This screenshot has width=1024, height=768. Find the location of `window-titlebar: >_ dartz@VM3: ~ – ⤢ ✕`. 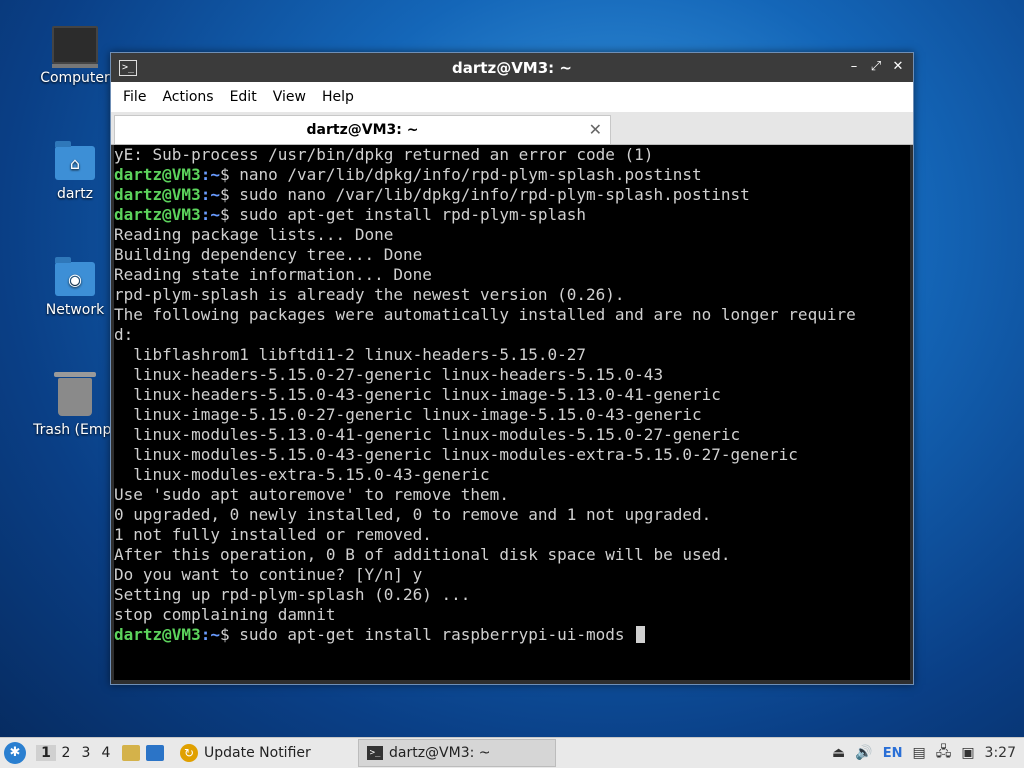

window-titlebar: >_ dartz@VM3: ~ – ⤢ ✕ is located at coordinates (512, 67).